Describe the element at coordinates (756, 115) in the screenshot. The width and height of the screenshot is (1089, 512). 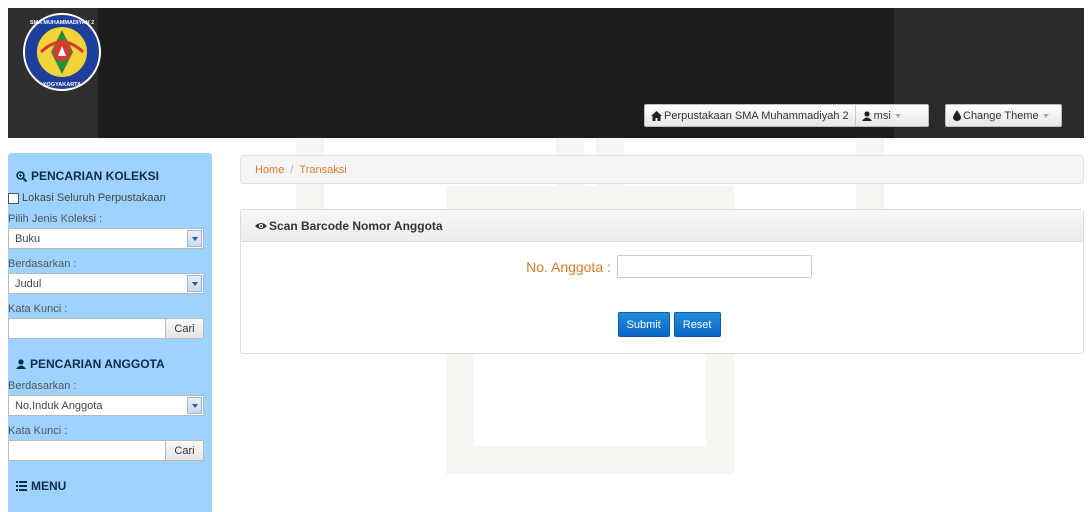
I see `site-home-label: Perpustakaan SMA Muhammadiyah 2` at that location.